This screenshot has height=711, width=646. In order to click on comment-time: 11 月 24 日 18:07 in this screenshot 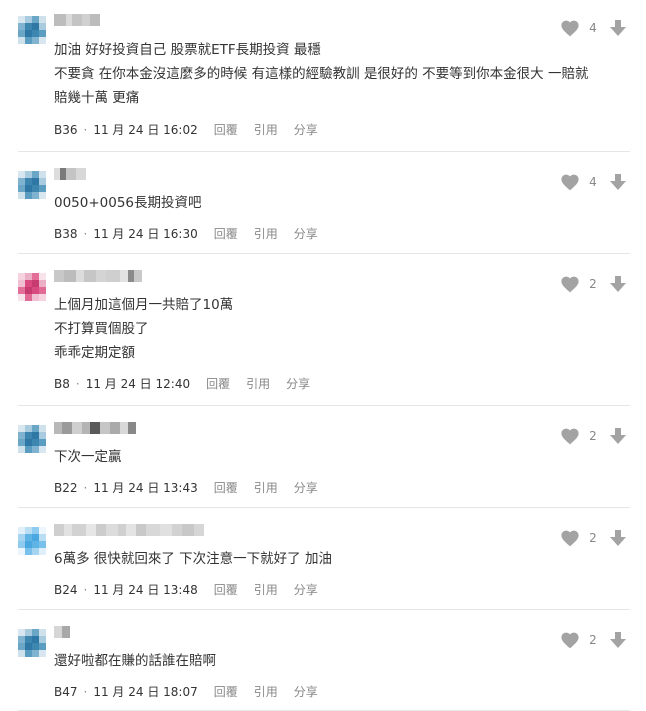, I will do `click(145, 692)`.